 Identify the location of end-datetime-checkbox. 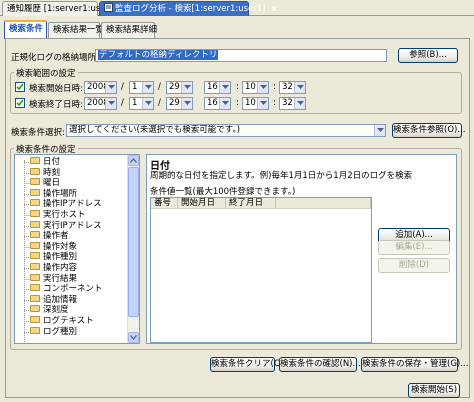
(20, 103).